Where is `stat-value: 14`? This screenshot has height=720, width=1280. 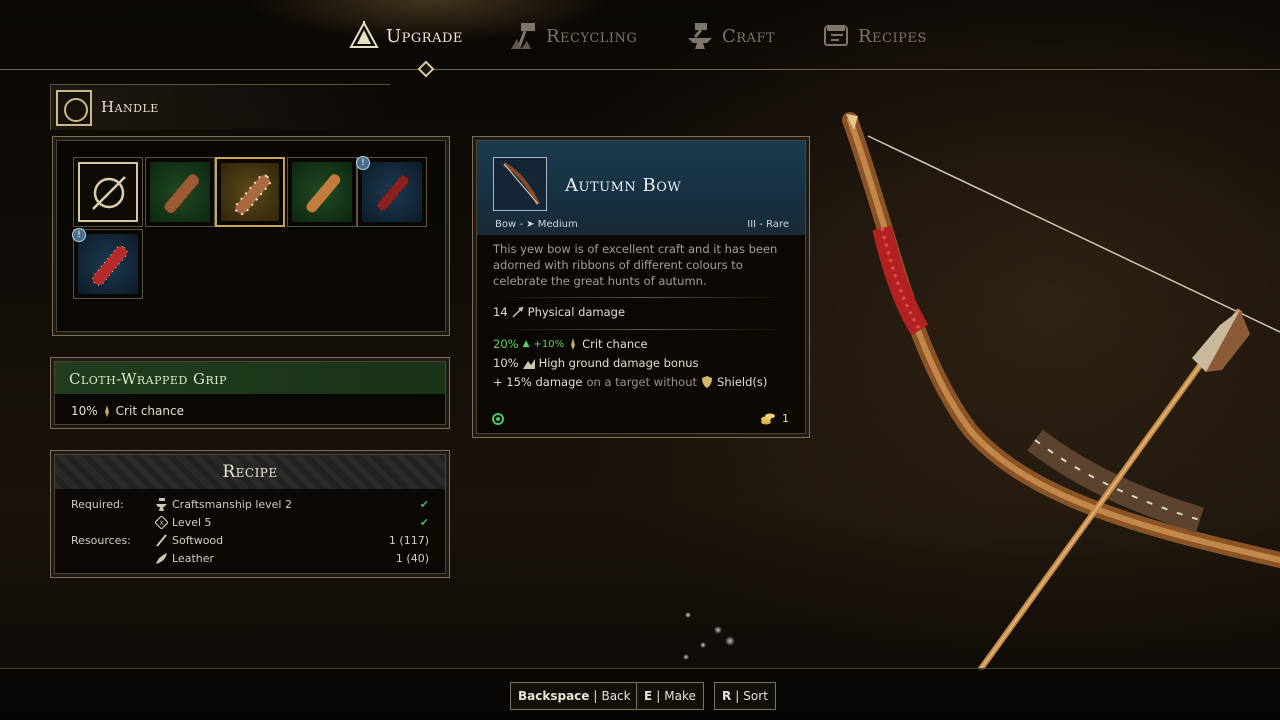 stat-value: 14 is located at coordinates (500, 312).